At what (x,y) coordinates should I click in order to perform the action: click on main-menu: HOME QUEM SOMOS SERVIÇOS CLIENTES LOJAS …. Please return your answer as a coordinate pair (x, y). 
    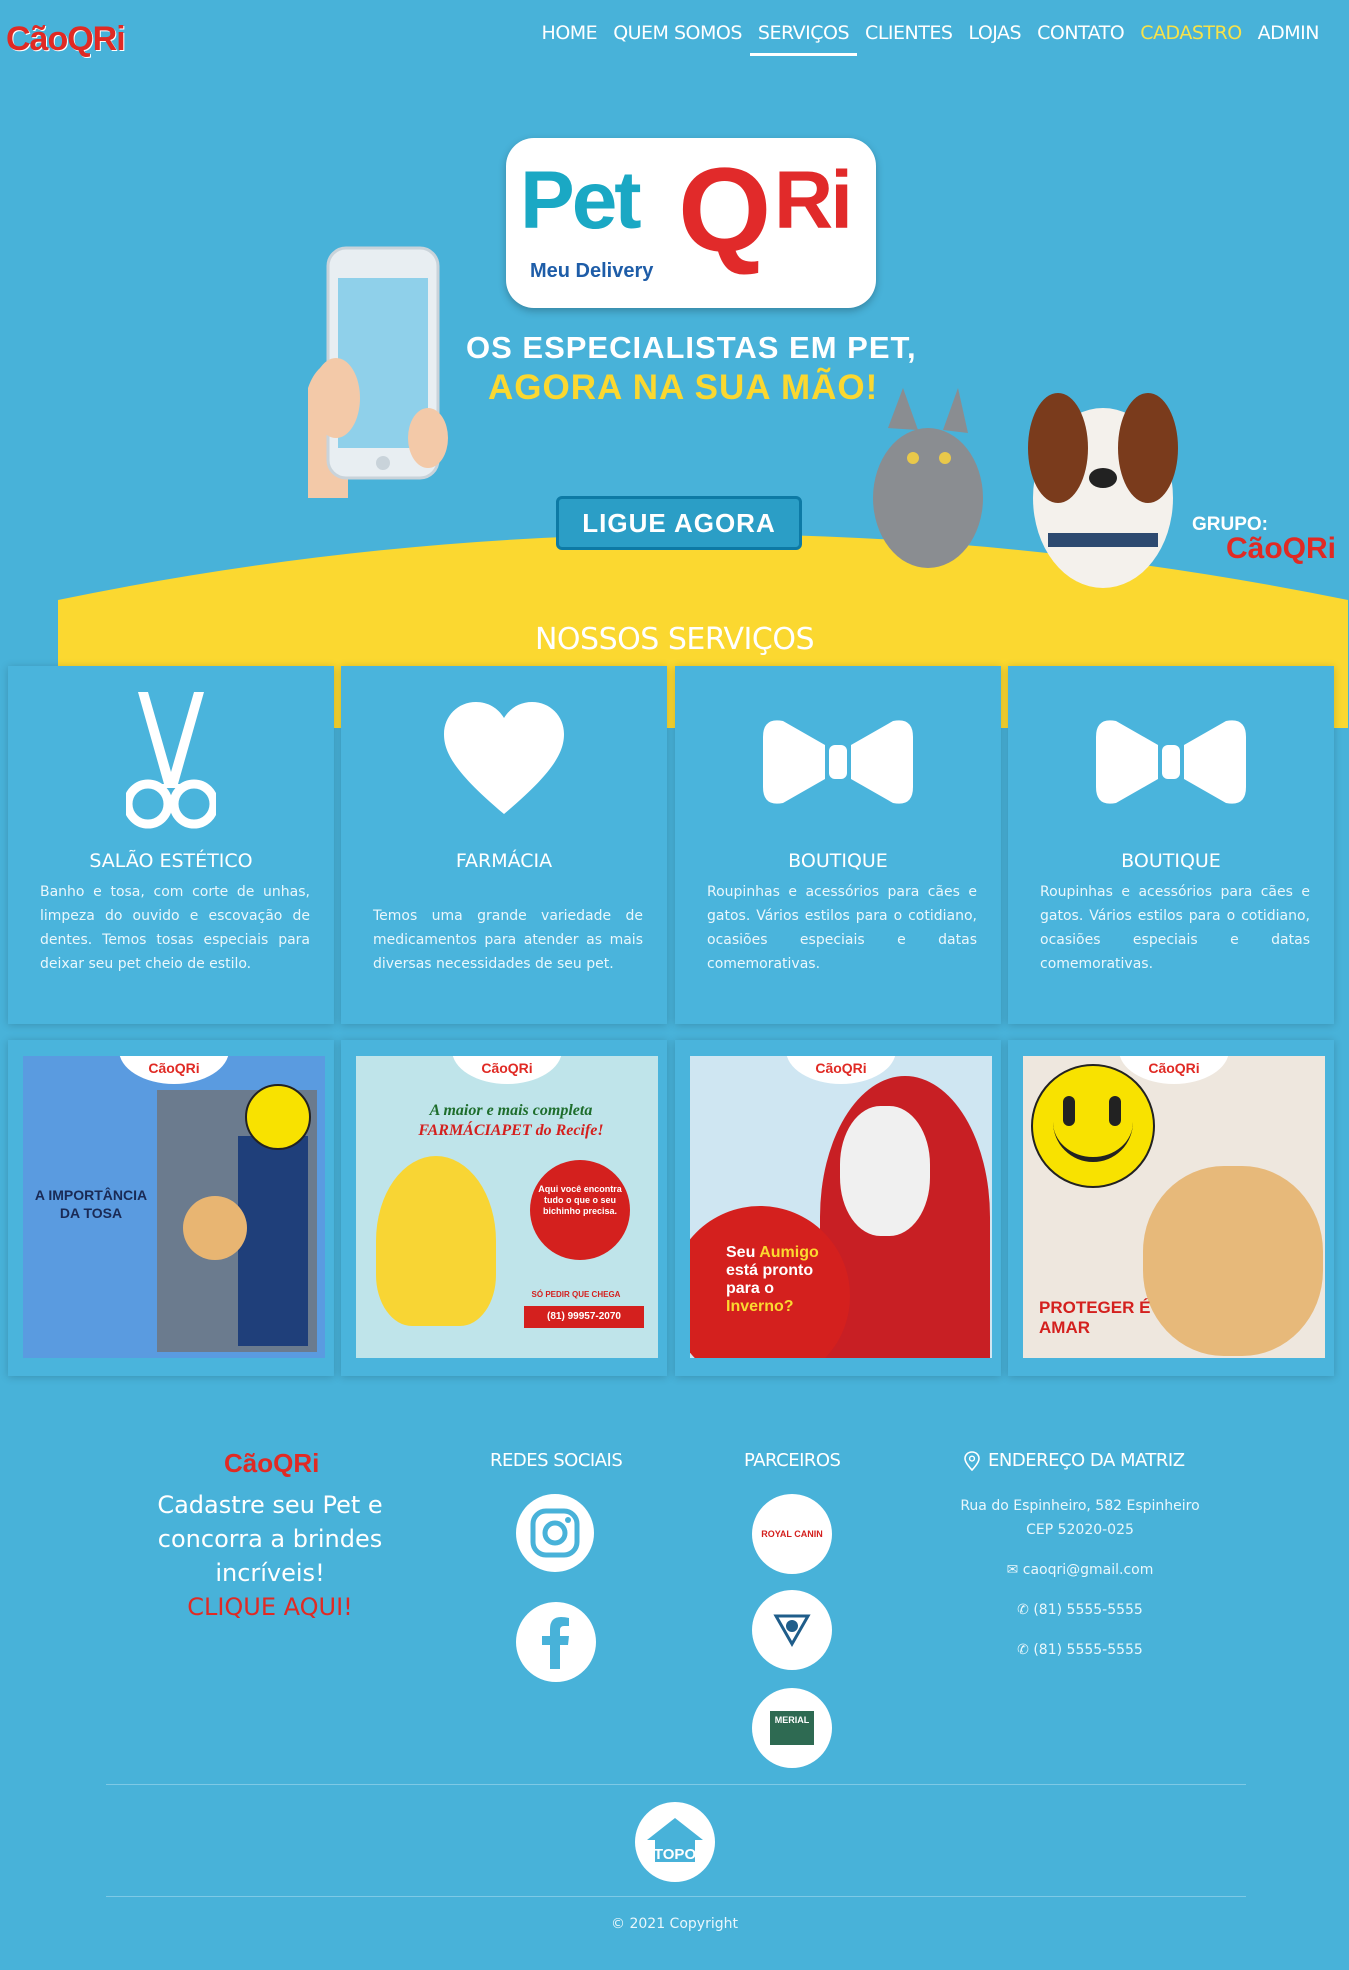
    Looking at the image, I should click on (930, 37).